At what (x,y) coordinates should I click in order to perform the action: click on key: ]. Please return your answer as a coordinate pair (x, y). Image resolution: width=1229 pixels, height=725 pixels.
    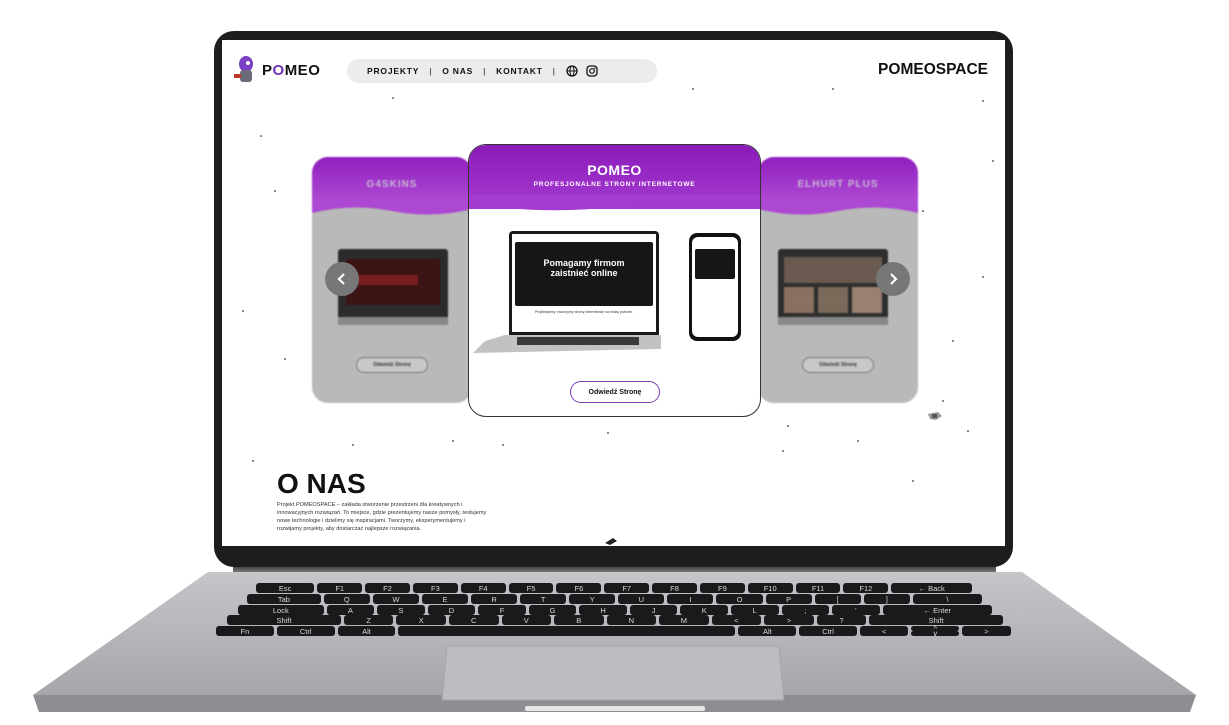
    Looking at the image, I should click on (886, 599).